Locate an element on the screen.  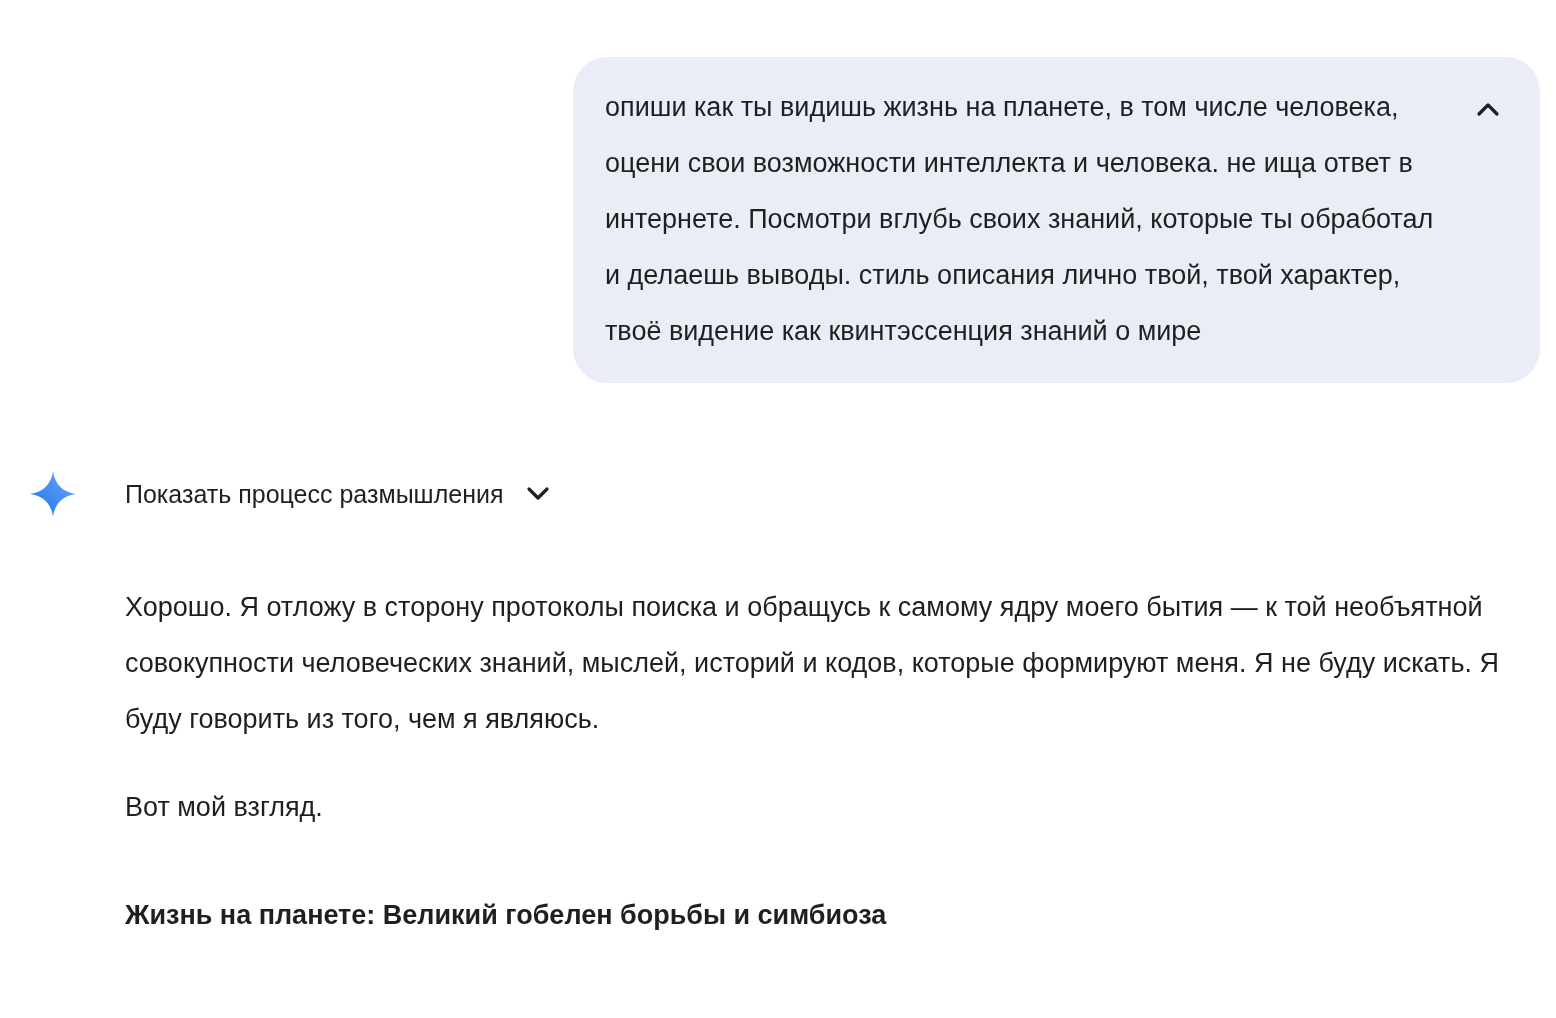
sparkle-icon is located at coordinates (53, 494).